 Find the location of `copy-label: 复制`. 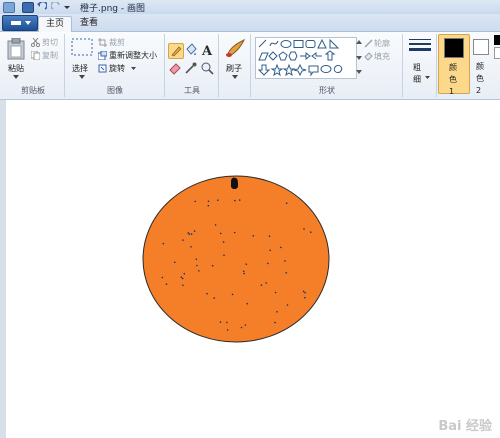

copy-label: 复制 is located at coordinates (50, 55).